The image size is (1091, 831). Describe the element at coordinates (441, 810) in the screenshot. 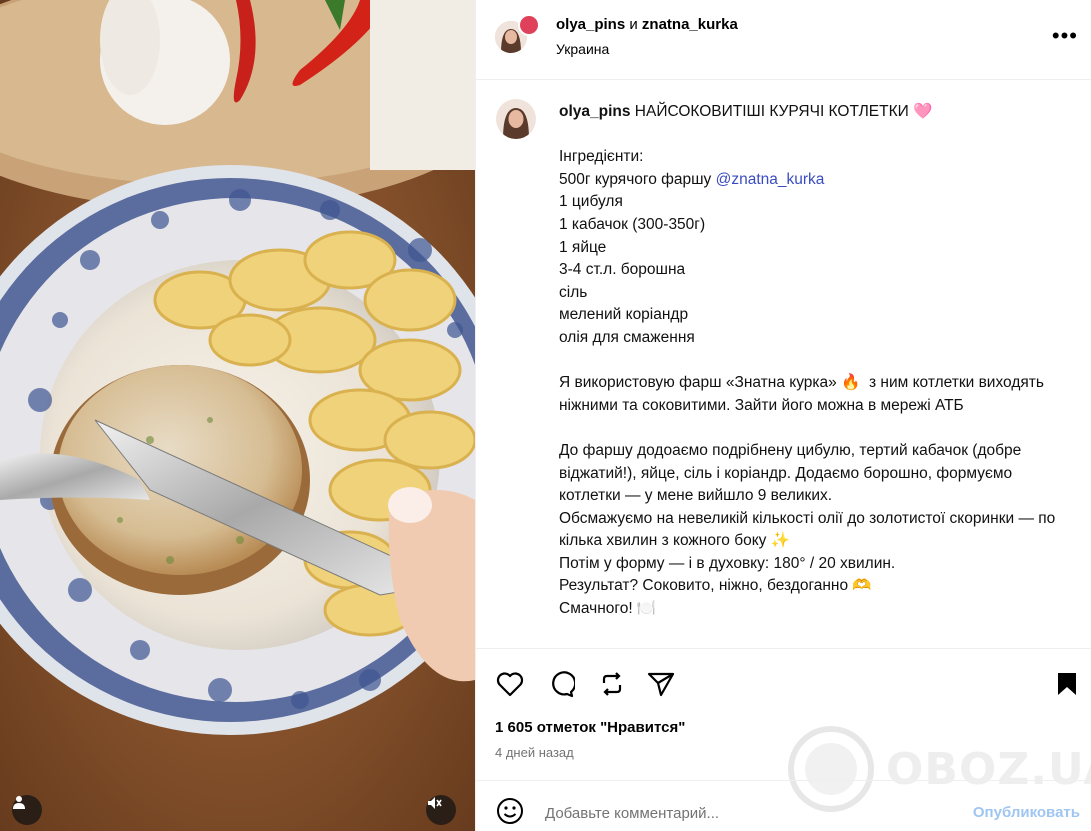

I see `mute-button` at that location.